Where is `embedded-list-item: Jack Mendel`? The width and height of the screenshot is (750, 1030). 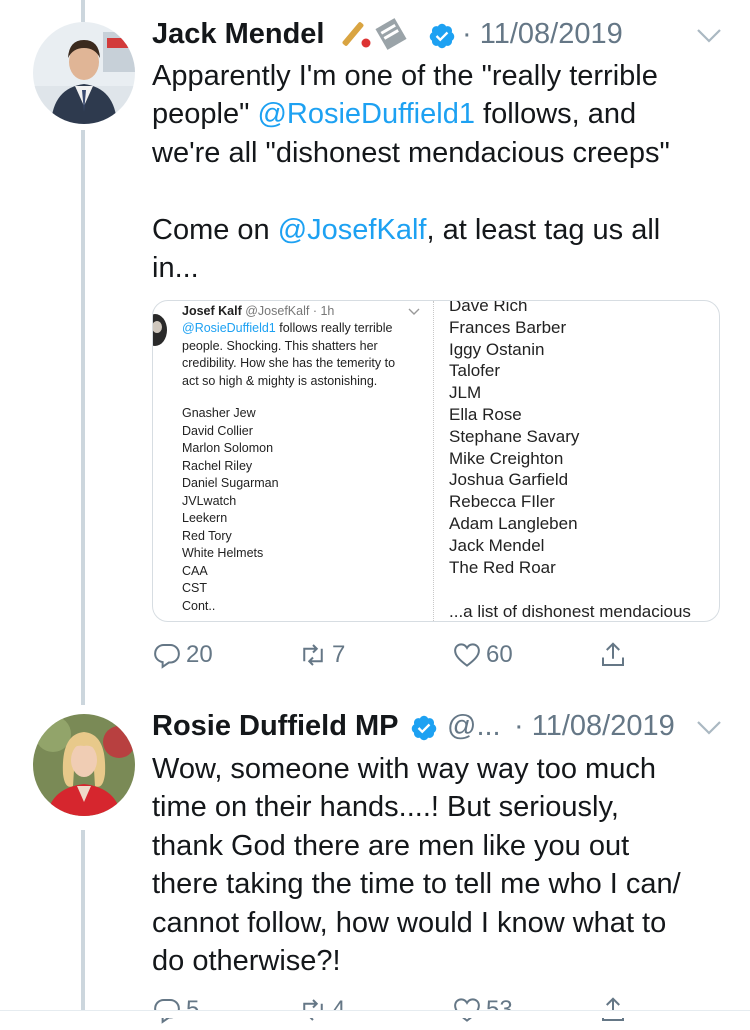
embedded-list-item: Jack Mendel is located at coordinates (497, 545).